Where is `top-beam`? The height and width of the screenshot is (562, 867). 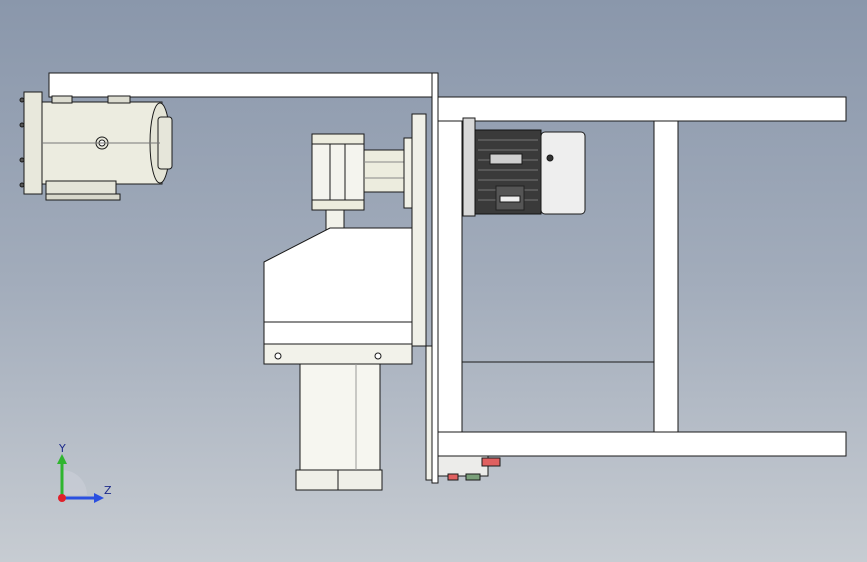
top-beam is located at coordinates (243, 85).